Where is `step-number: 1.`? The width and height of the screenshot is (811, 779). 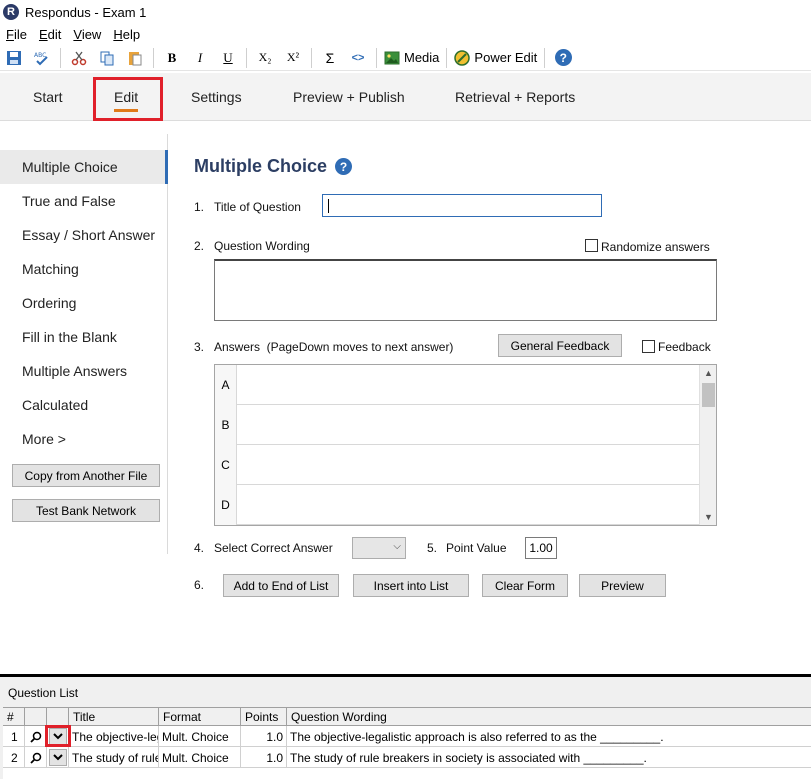 step-number: 1. is located at coordinates (199, 207).